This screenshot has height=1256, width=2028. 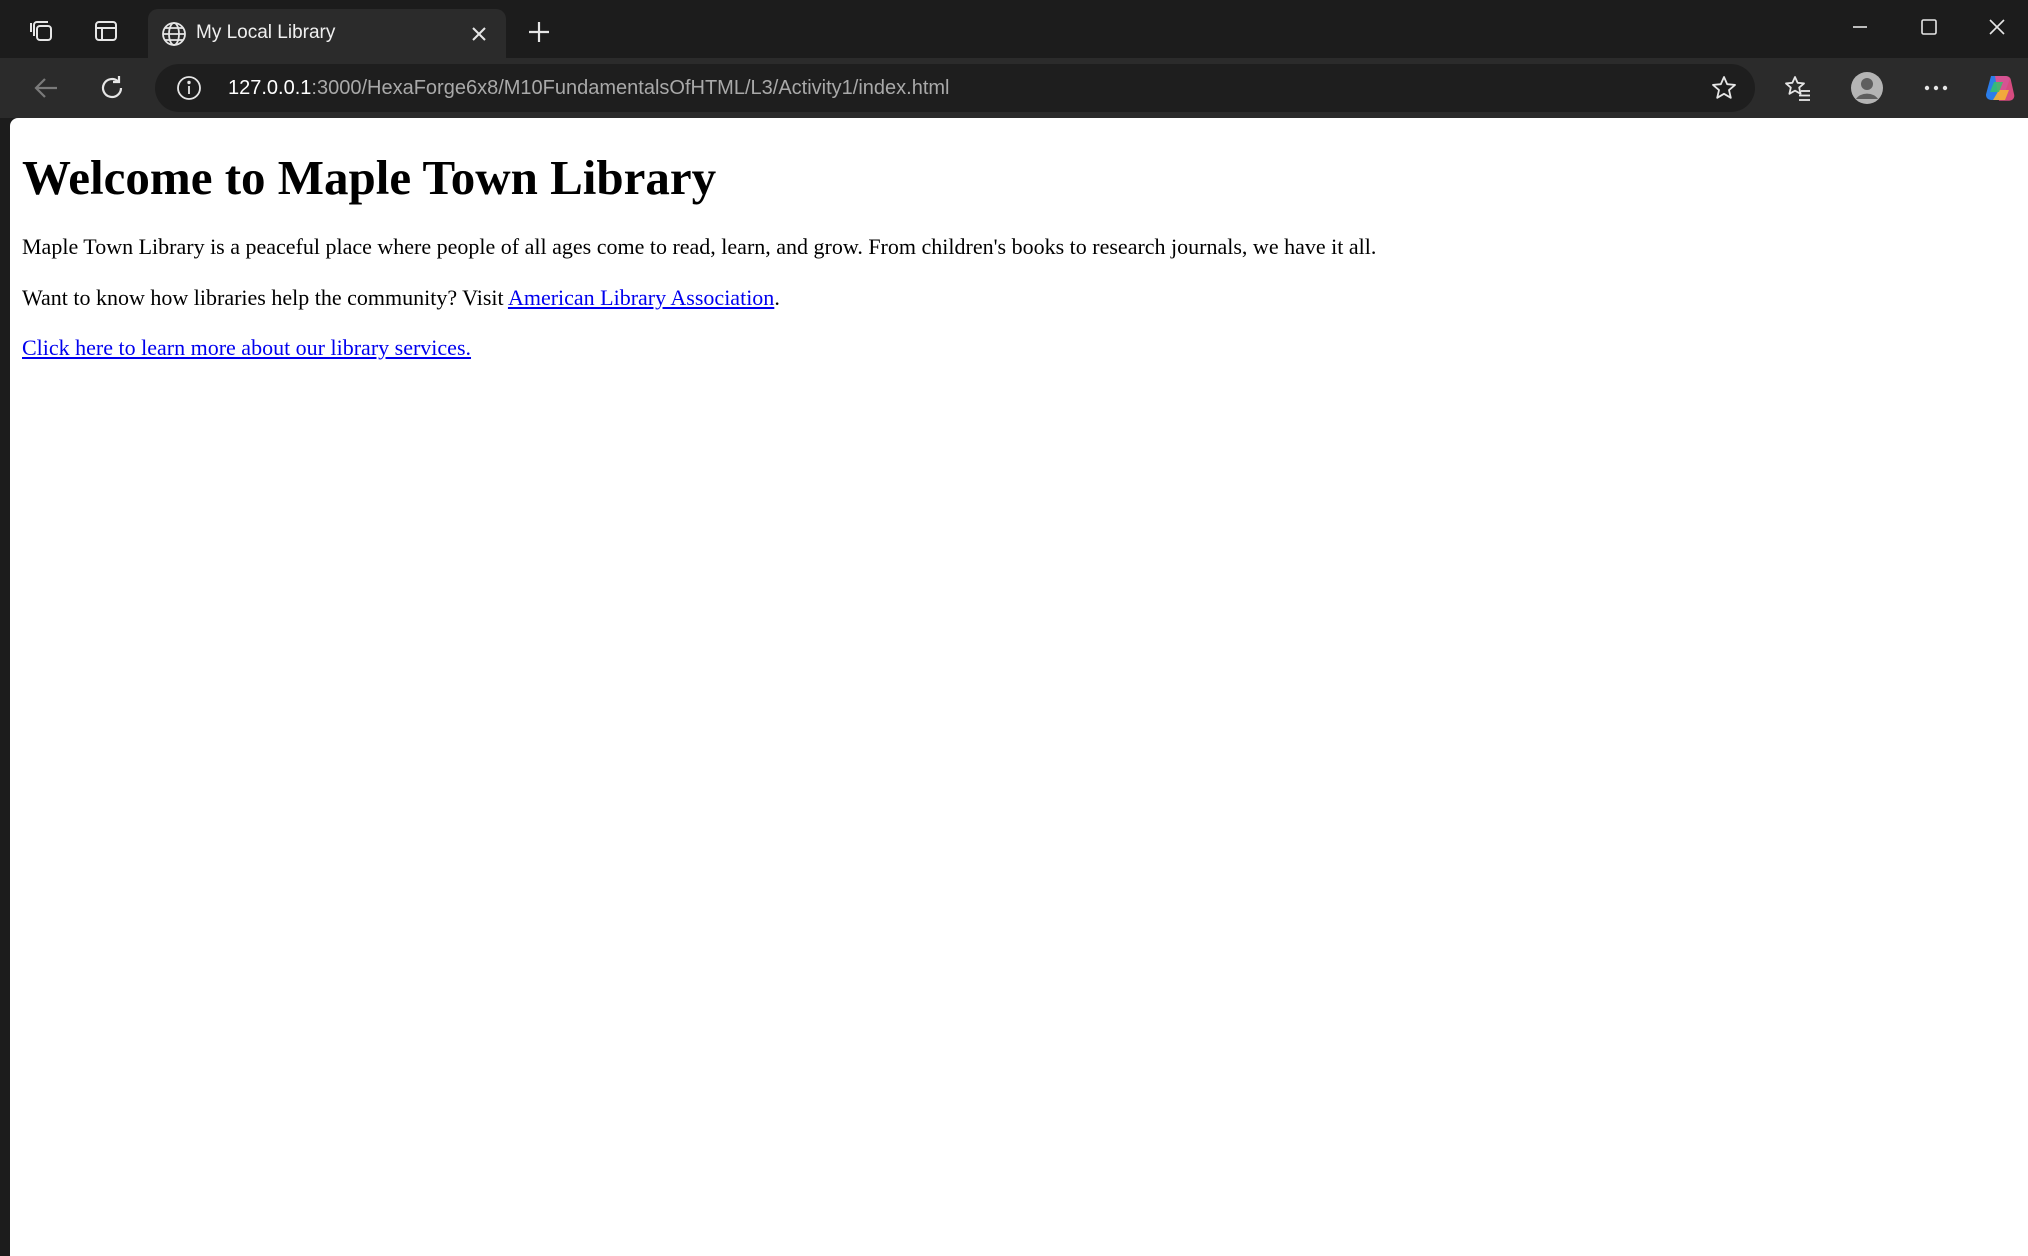 I want to click on close-icon, so click(x=479, y=34).